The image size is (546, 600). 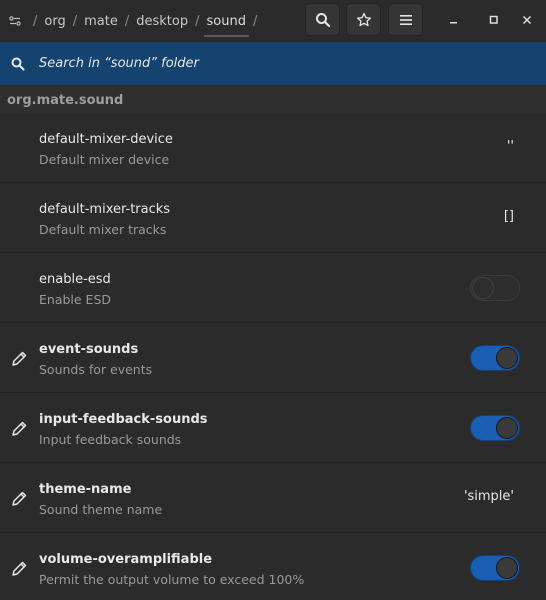 What do you see at coordinates (172, 579) in the screenshot?
I see `key-description: Permit the output volume to exceed 100%` at bounding box center [172, 579].